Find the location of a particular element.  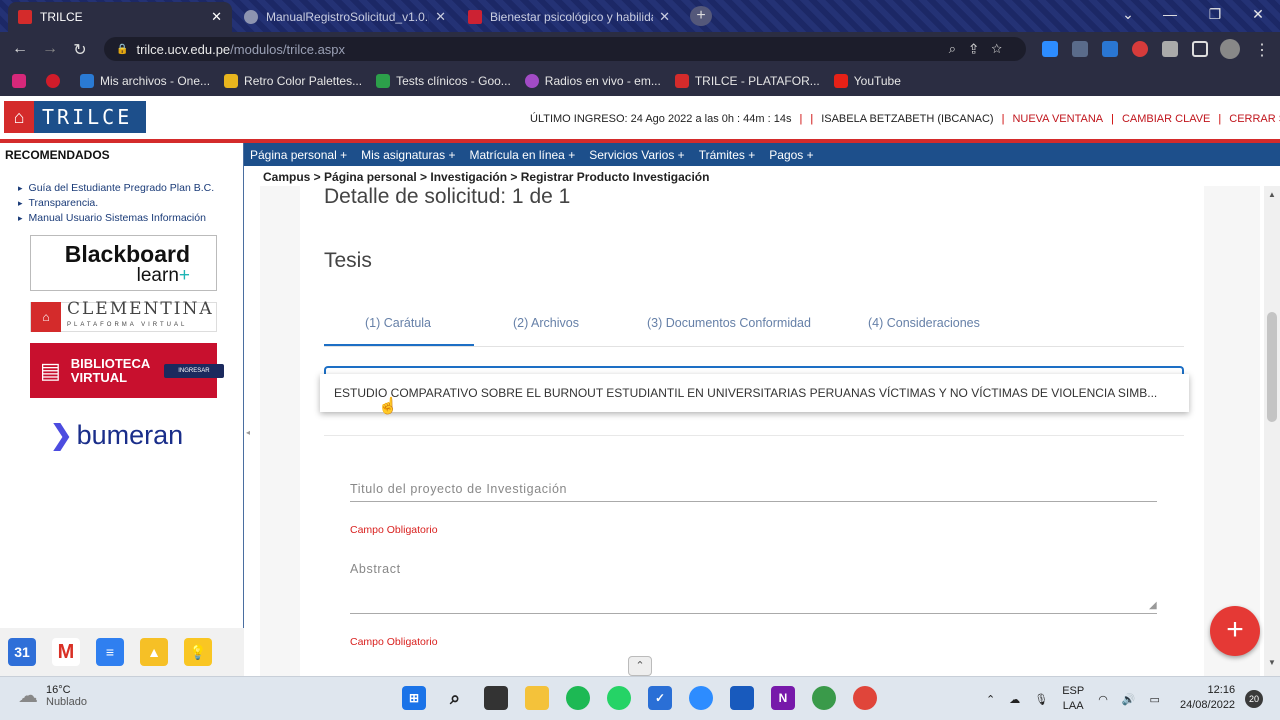

clock: 12:16 24/08/2022 is located at coordinates (1207, 698).